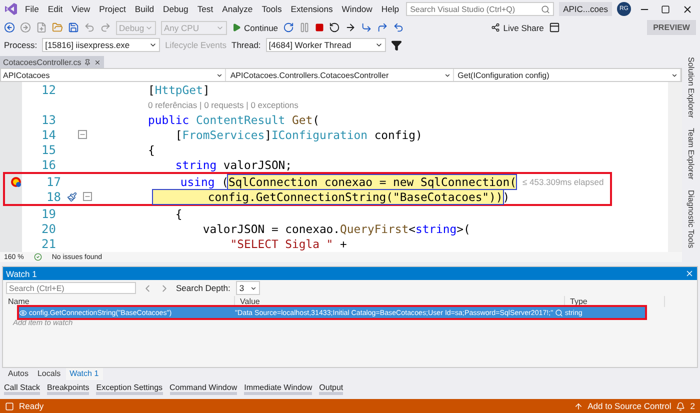 The height and width of the screenshot is (413, 700). I want to click on code-line: config.GetConnectionString("BaseCotacoes"))), so click(331, 197).